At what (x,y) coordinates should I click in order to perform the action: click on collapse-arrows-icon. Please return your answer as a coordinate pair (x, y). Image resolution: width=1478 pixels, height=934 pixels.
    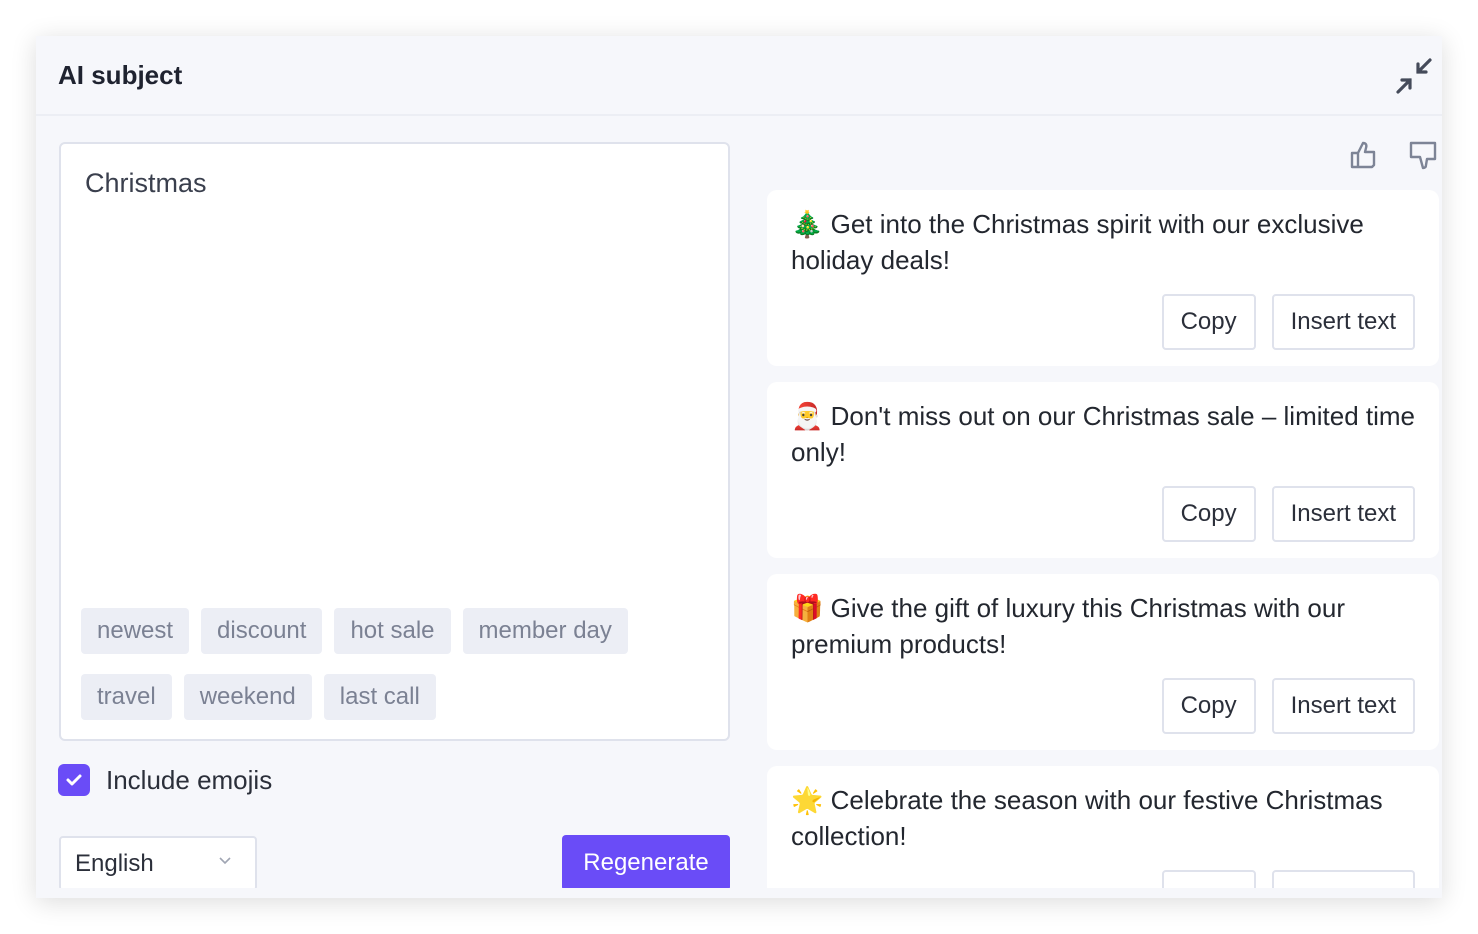
    Looking at the image, I should click on (1414, 76).